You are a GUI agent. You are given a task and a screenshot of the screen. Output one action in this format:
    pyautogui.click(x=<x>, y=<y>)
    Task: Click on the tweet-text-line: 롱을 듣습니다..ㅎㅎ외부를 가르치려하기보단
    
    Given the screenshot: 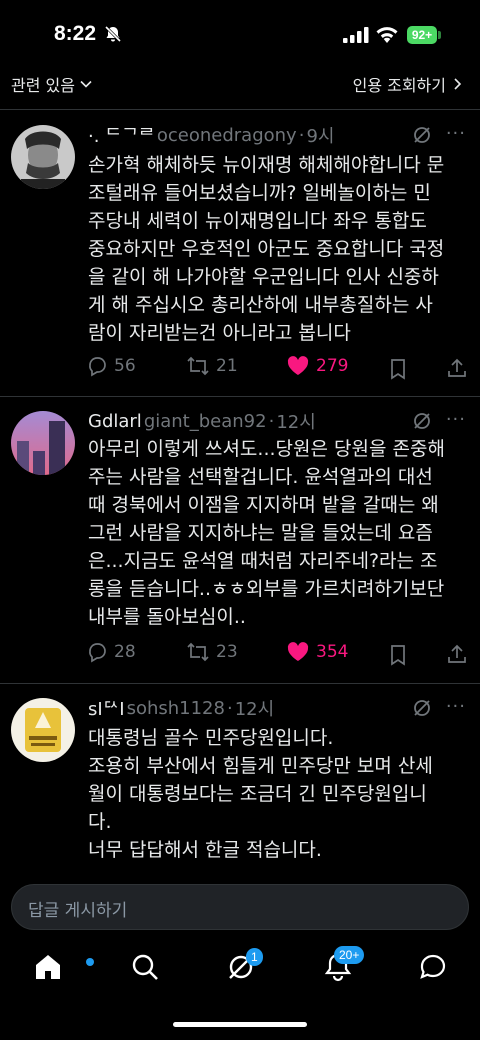 What is the action you would take?
    pyautogui.click(x=266, y=589)
    